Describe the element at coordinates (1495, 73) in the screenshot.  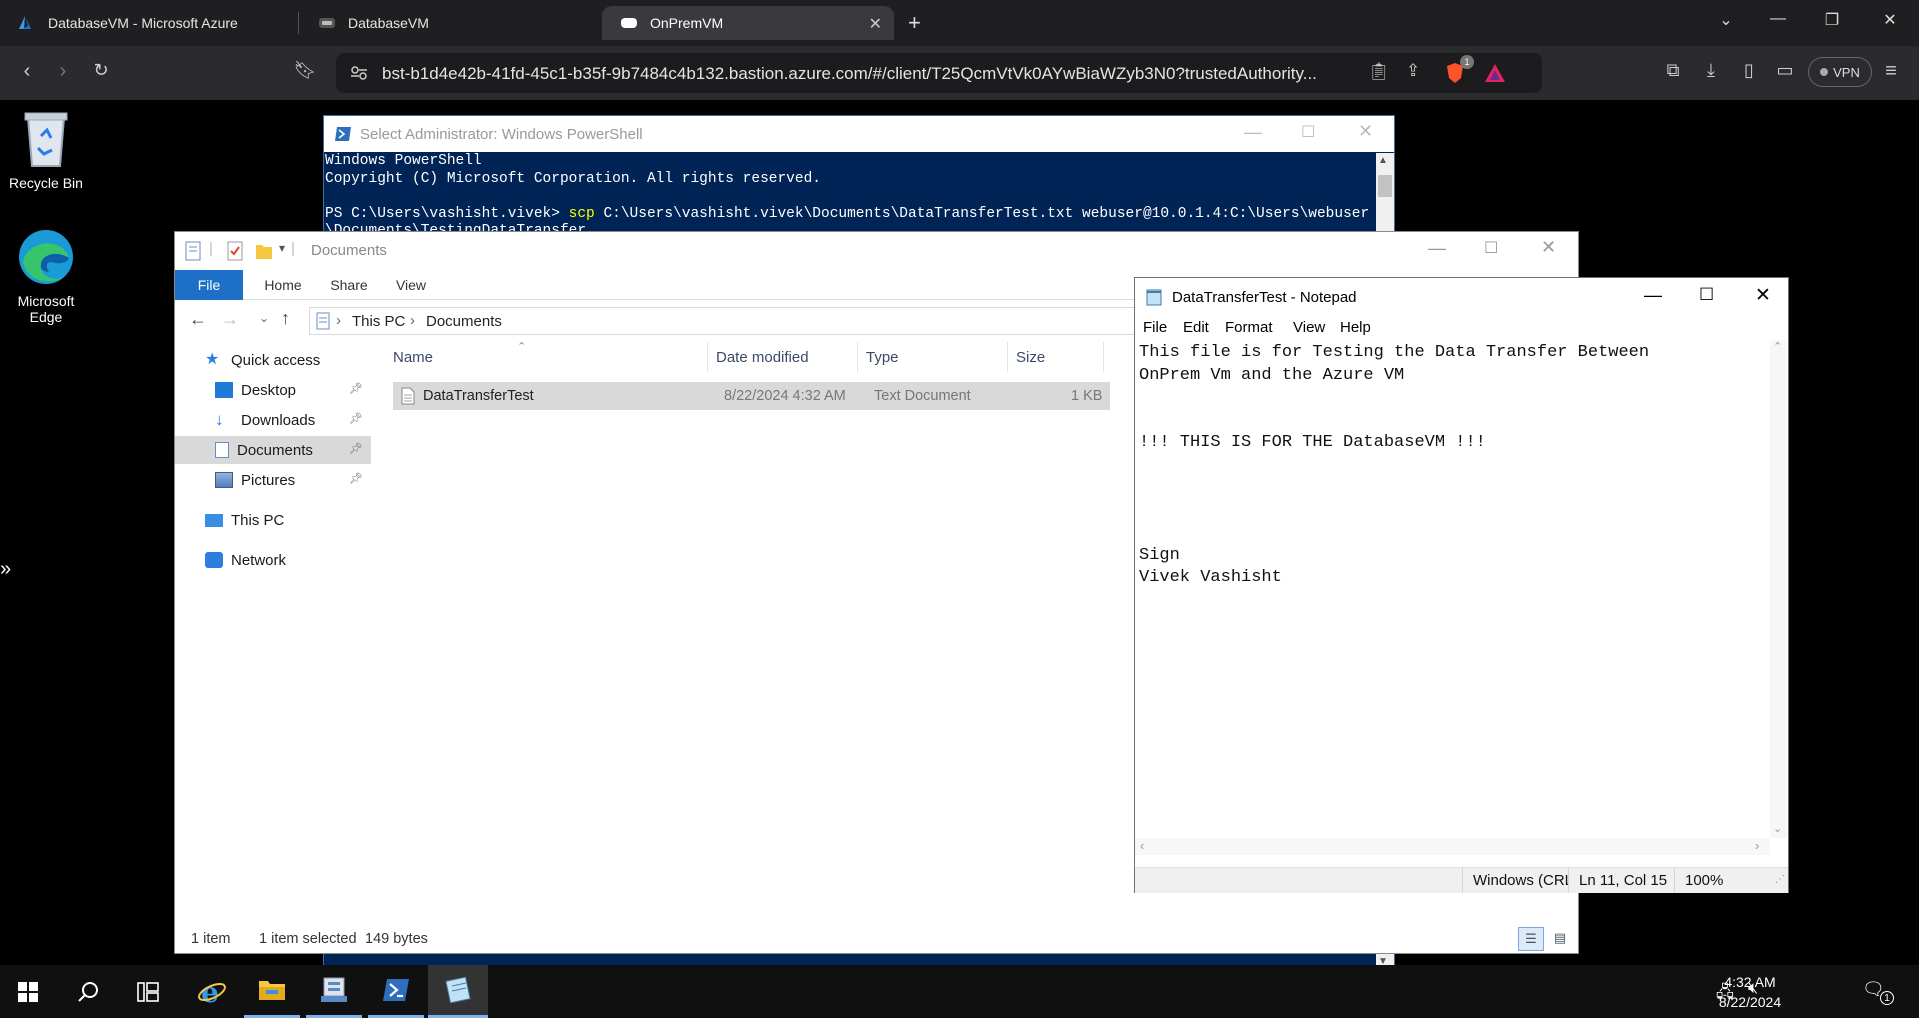
I see `brave-rewards-icon` at that location.